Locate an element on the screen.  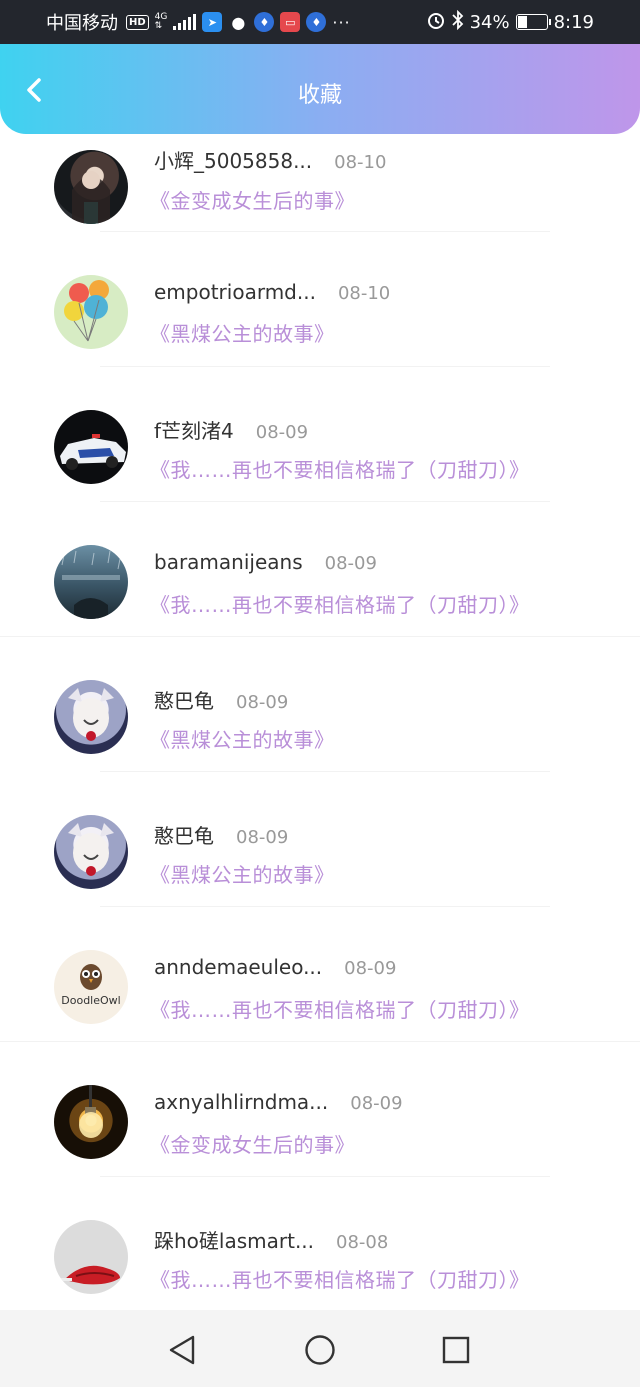
network-type: 4G ⇅ is located at coordinates (161, 22).